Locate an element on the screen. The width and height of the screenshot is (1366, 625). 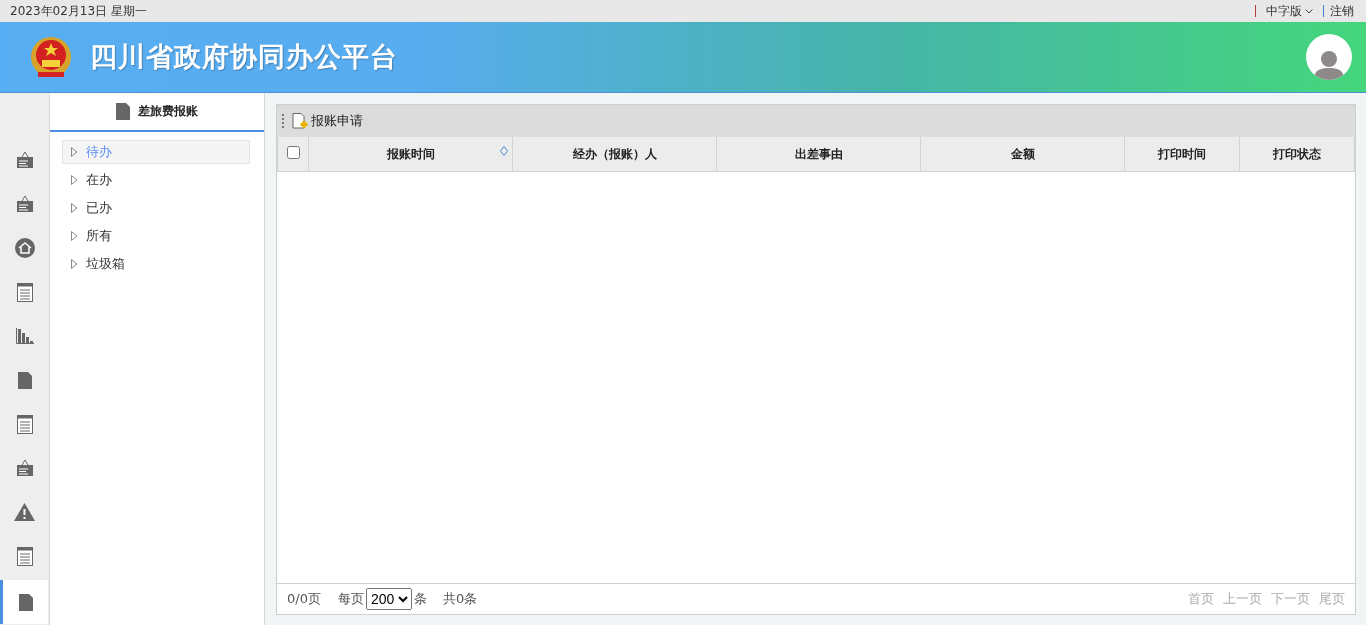
user-avatar is located at coordinates (1329, 57).